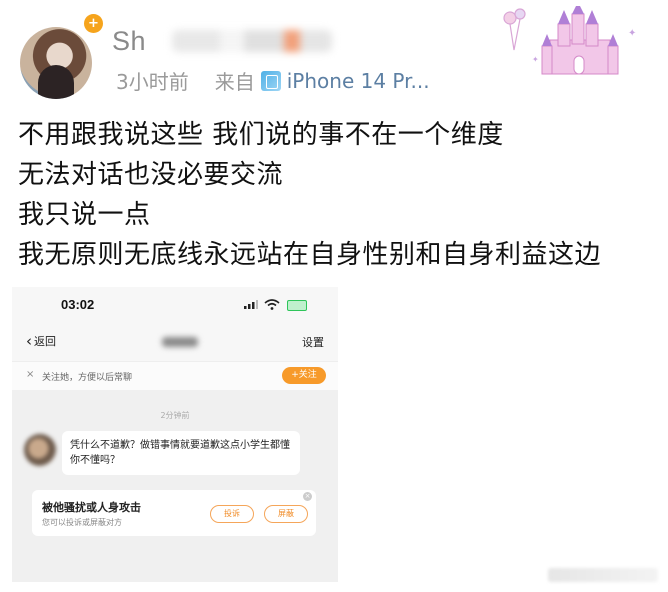 The image size is (668, 592). Describe the element at coordinates (313, 342) in the screenshot. I see `settings-button: 设置` at that location.